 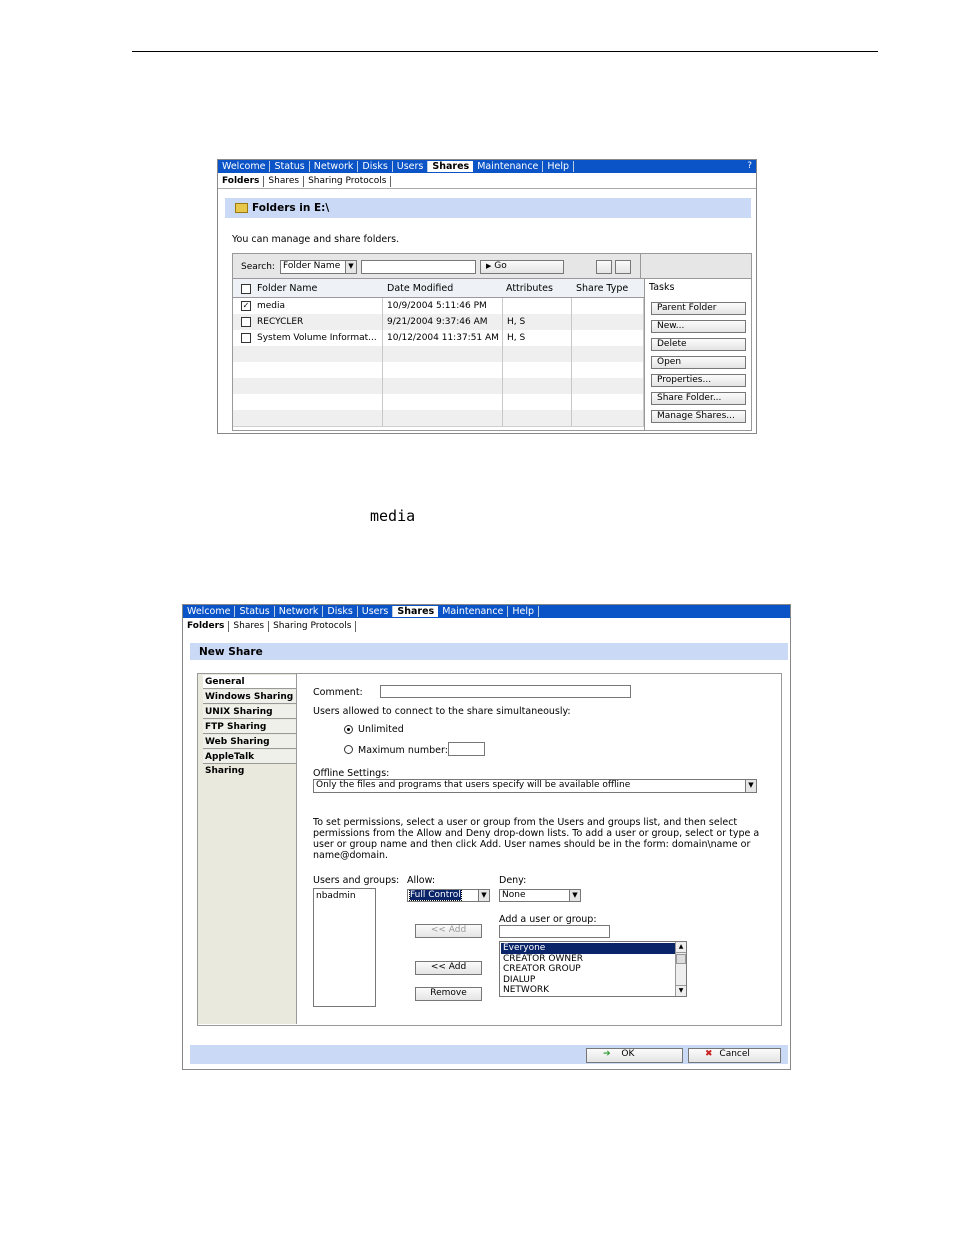 What do you see at coordinates (540, 895) in the screenshot?
I see `deny-select: None ▼` at bounding box center [540, 895].